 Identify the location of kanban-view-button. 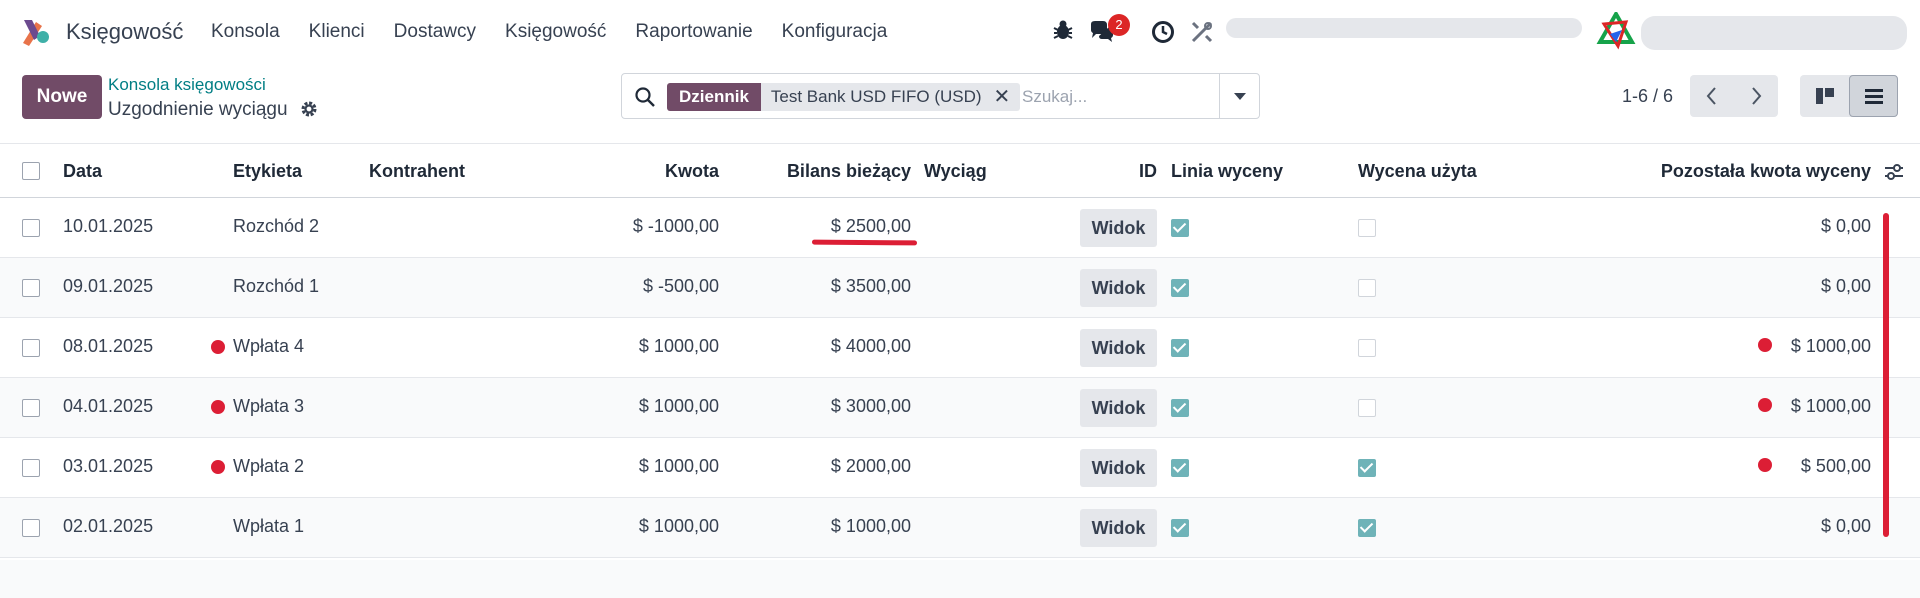
(1824, 96).